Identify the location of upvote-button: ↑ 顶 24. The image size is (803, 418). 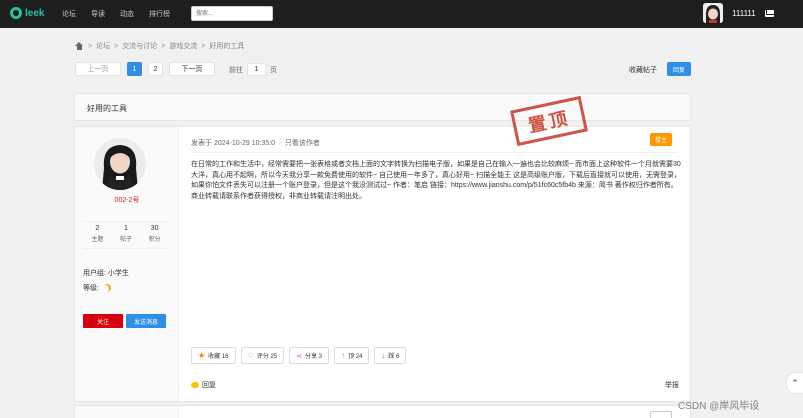
(352, 355).